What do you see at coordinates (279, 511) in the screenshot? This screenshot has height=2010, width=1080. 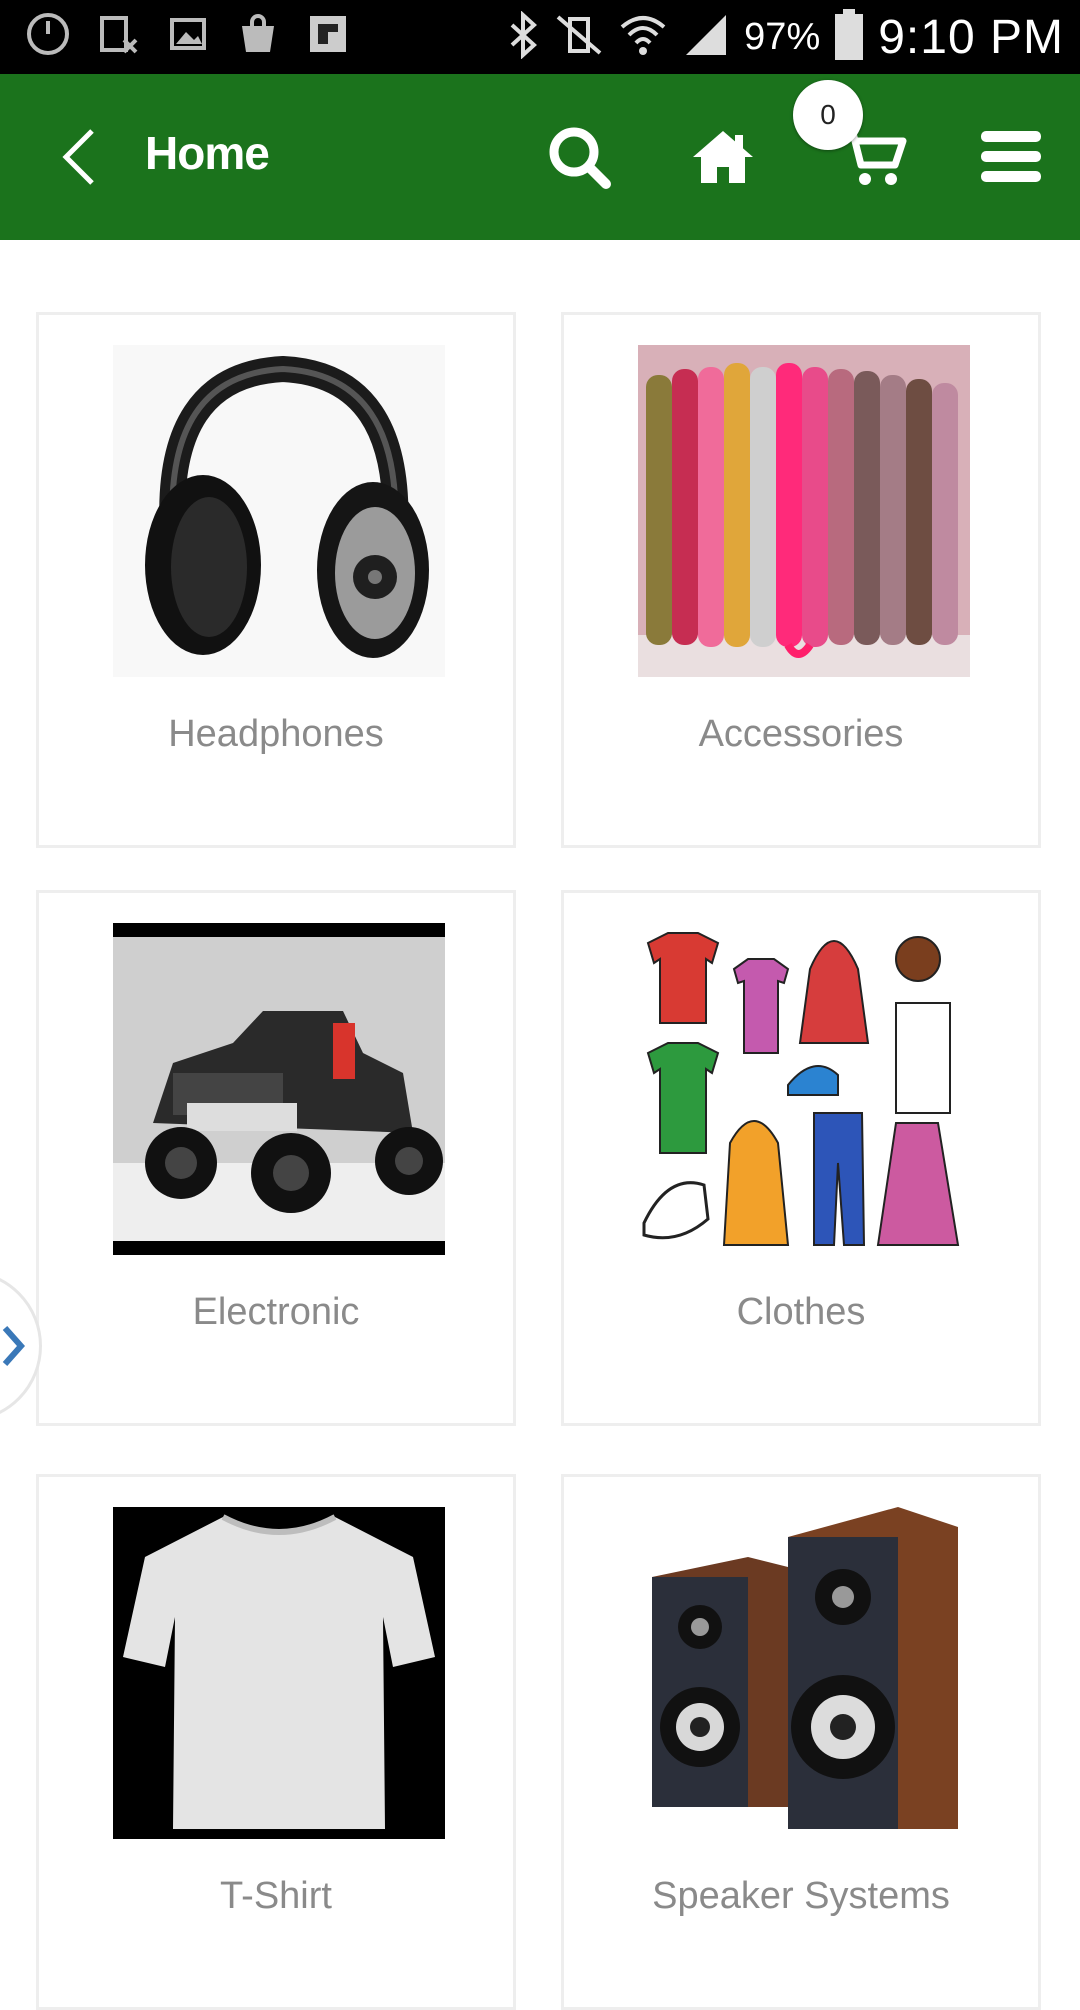 I see `headphones-image` at bounding box center [279, 511].